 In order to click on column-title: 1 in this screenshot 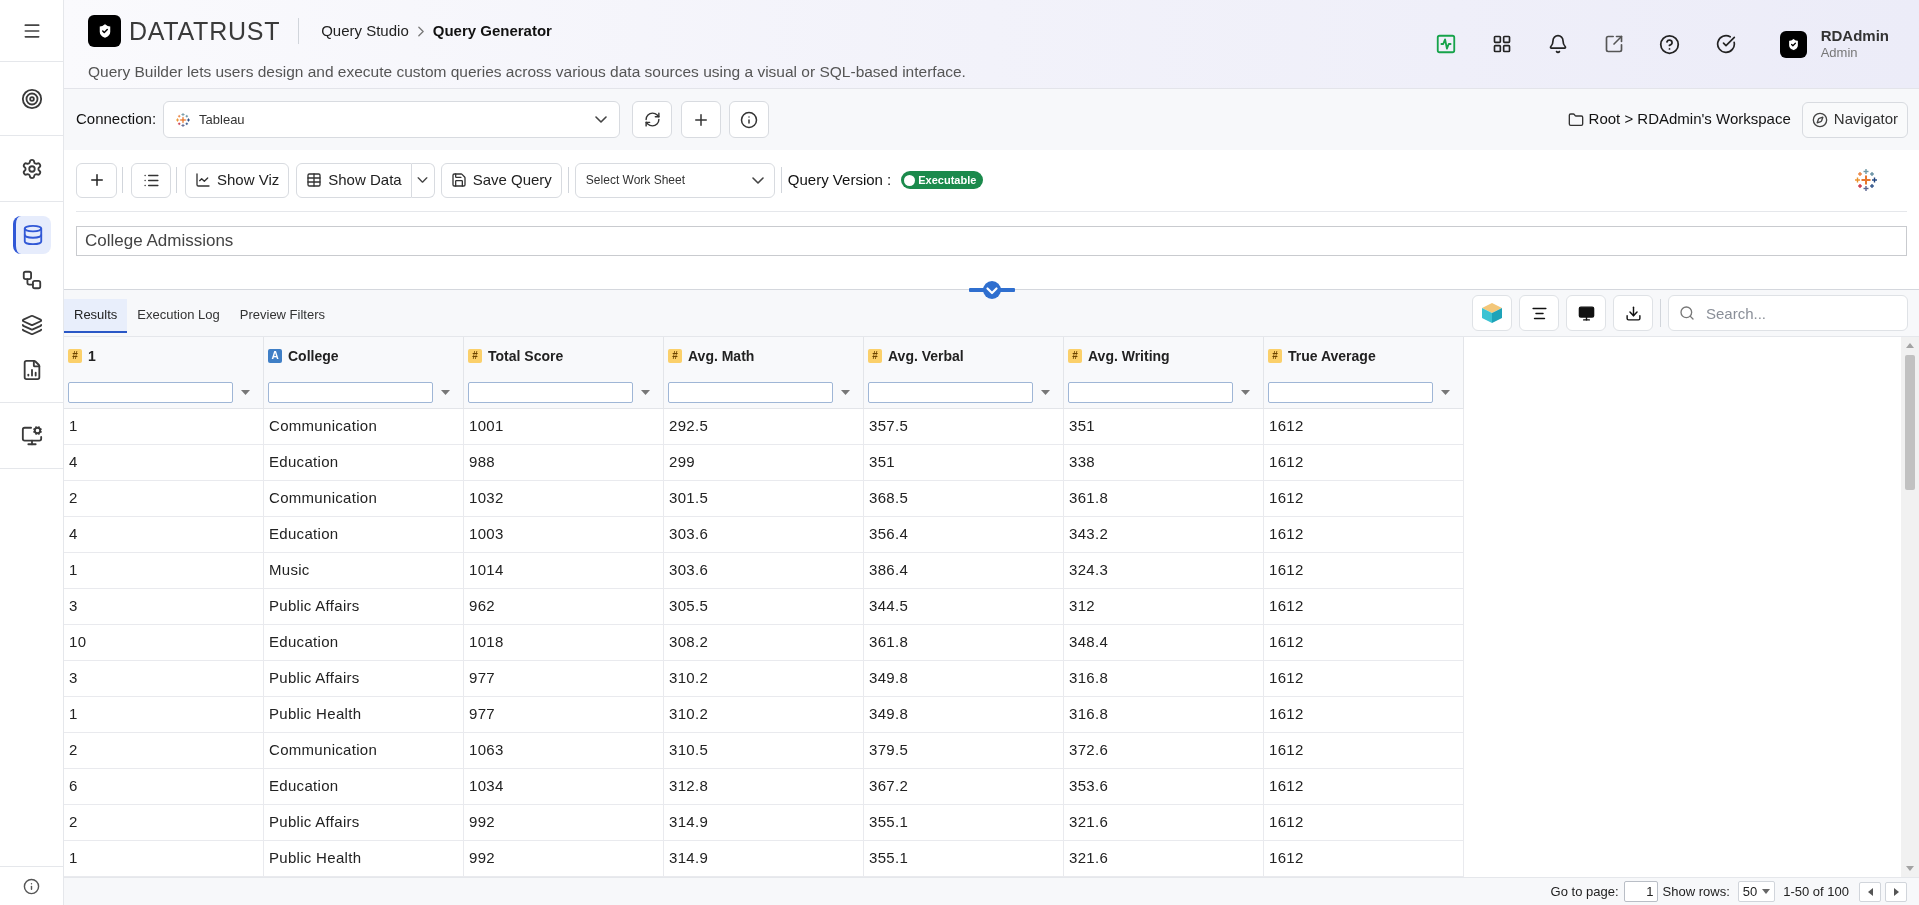, I will do `click(92, 356)`.